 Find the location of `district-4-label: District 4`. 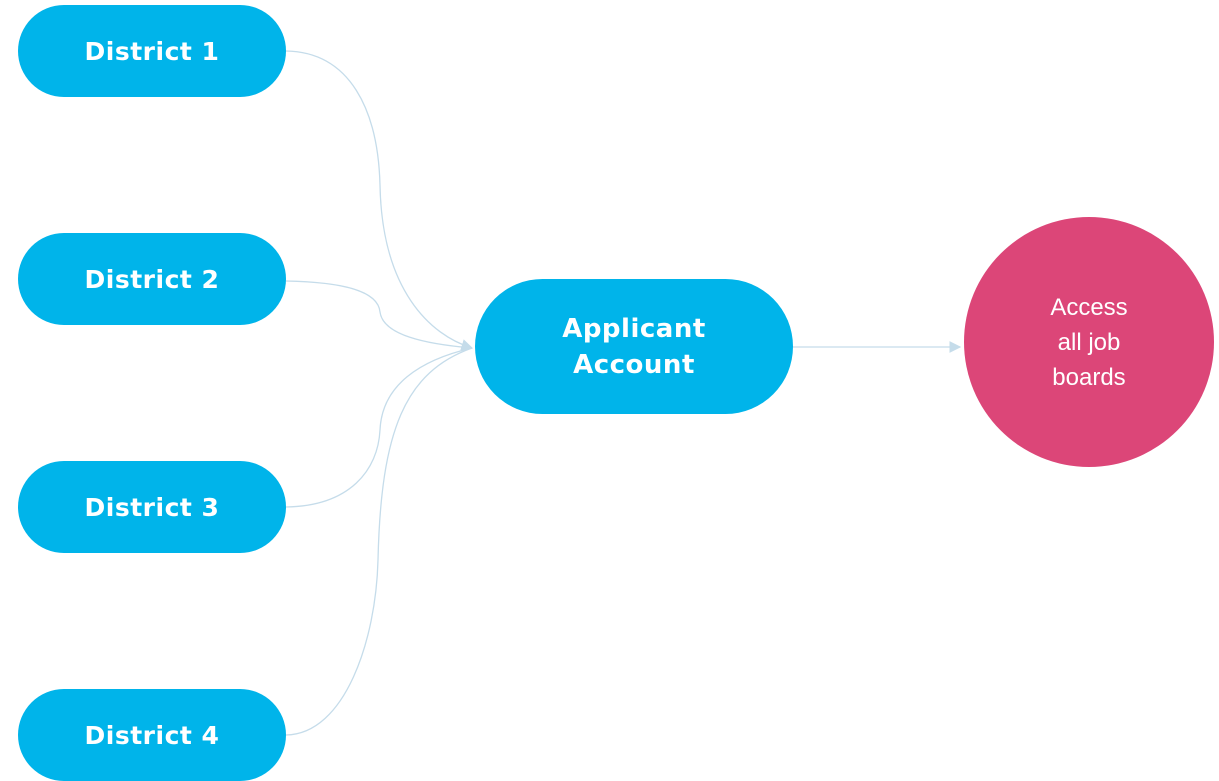

district-4-label: District 4 is located at coordinates (152, 735).